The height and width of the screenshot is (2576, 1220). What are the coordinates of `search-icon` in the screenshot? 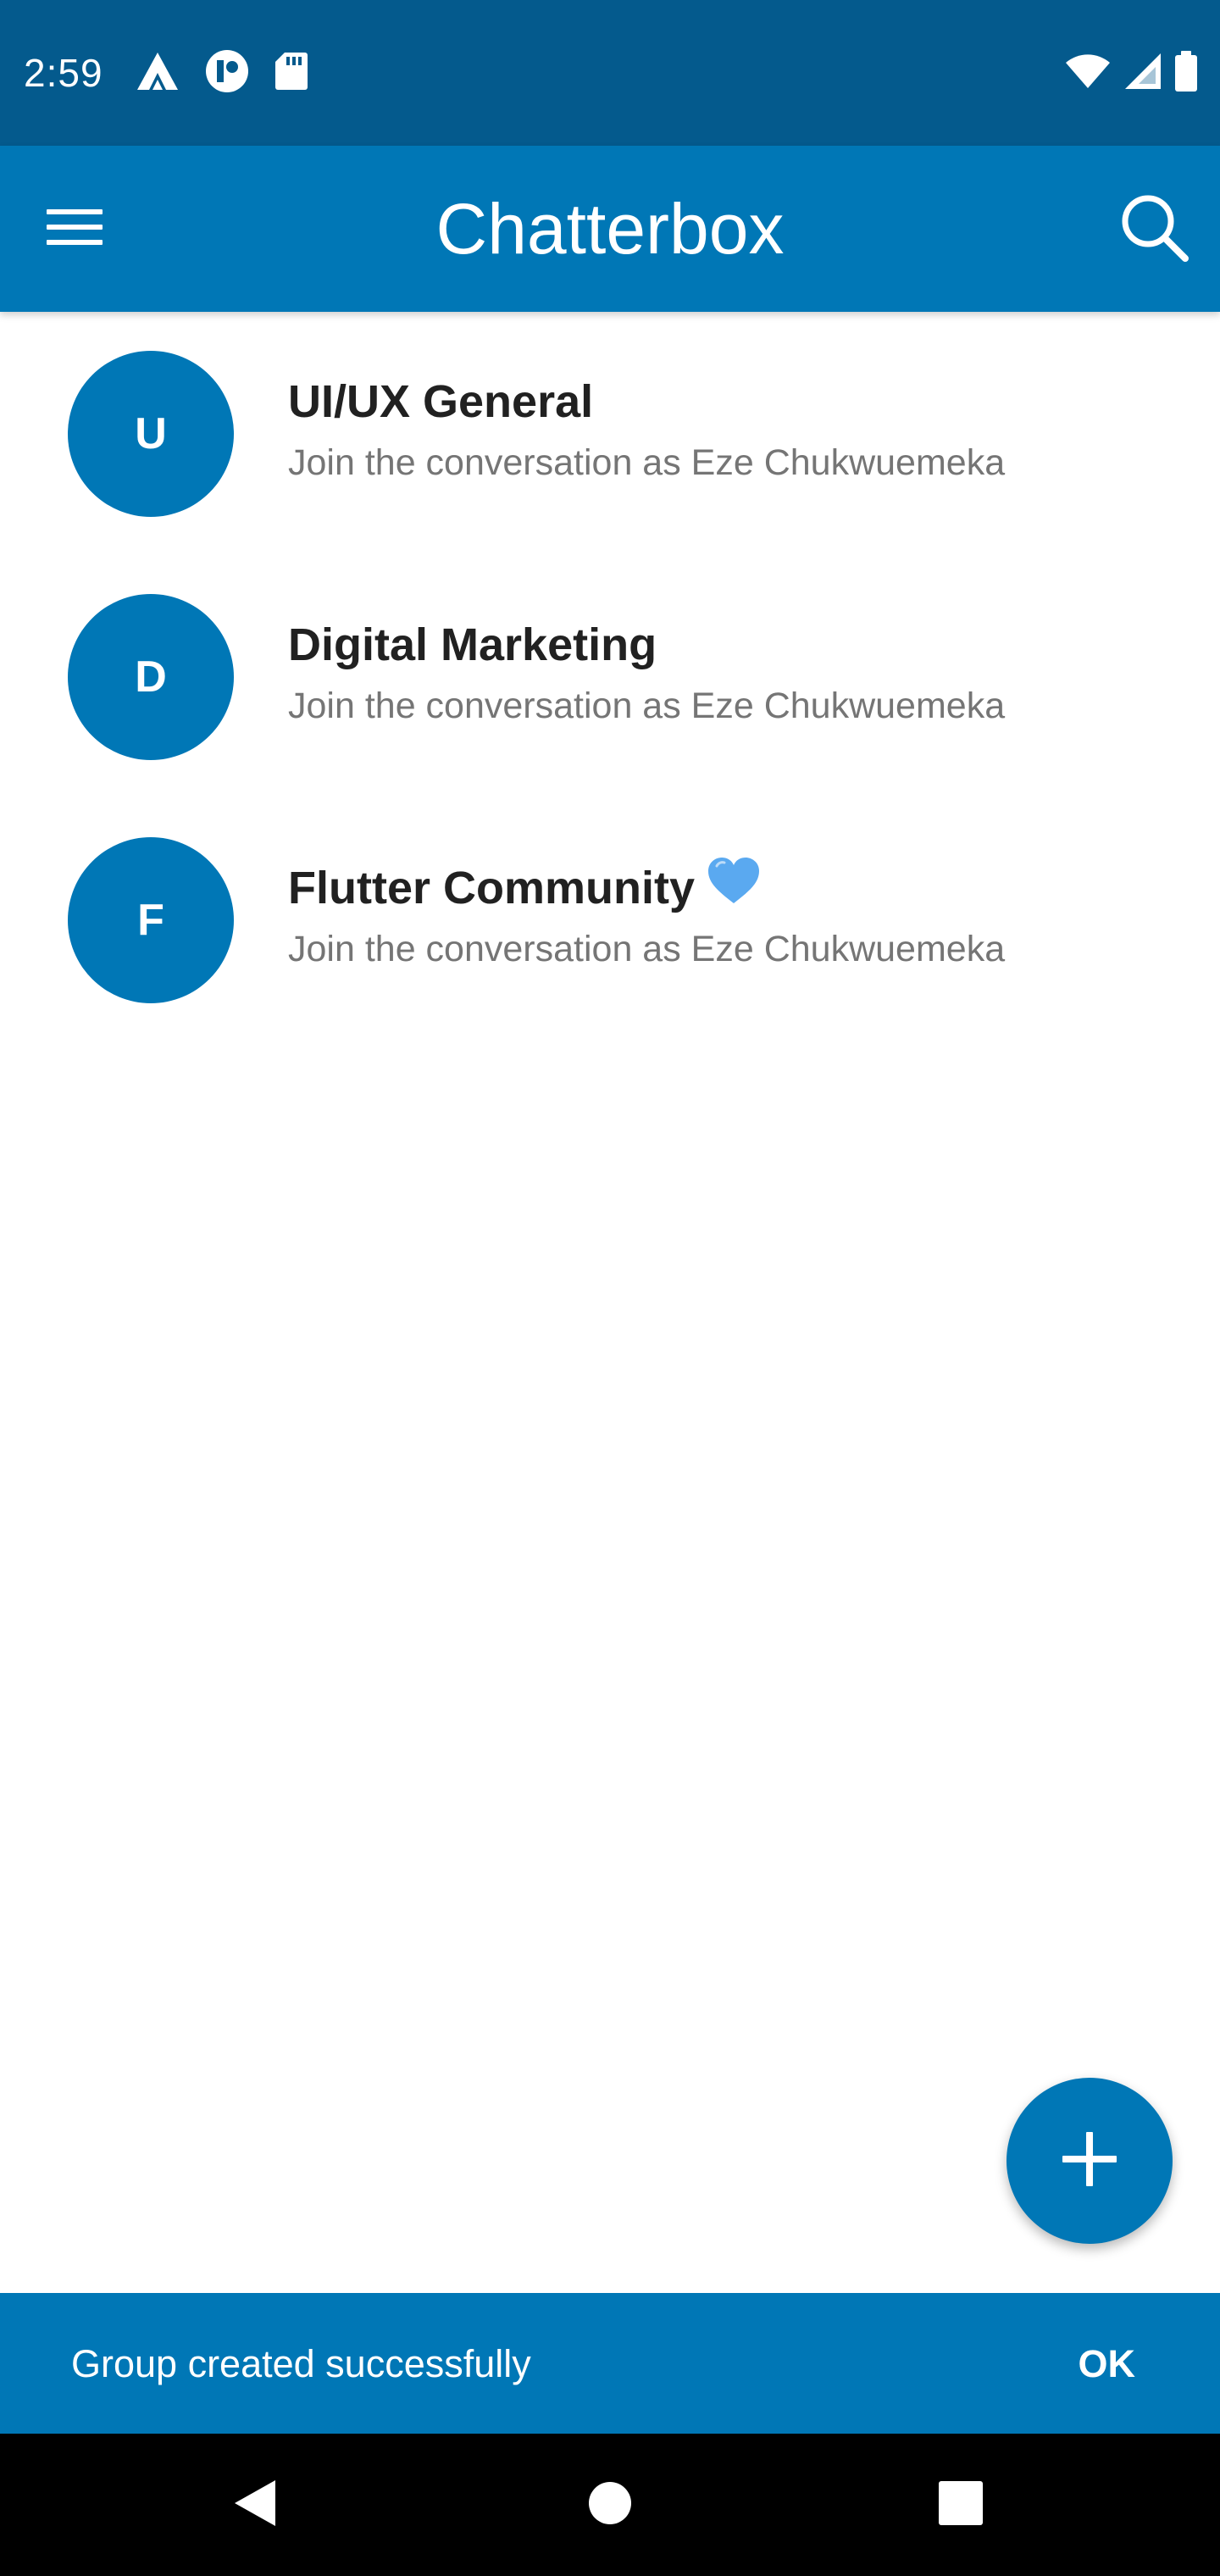 It's located at (1154, 229).